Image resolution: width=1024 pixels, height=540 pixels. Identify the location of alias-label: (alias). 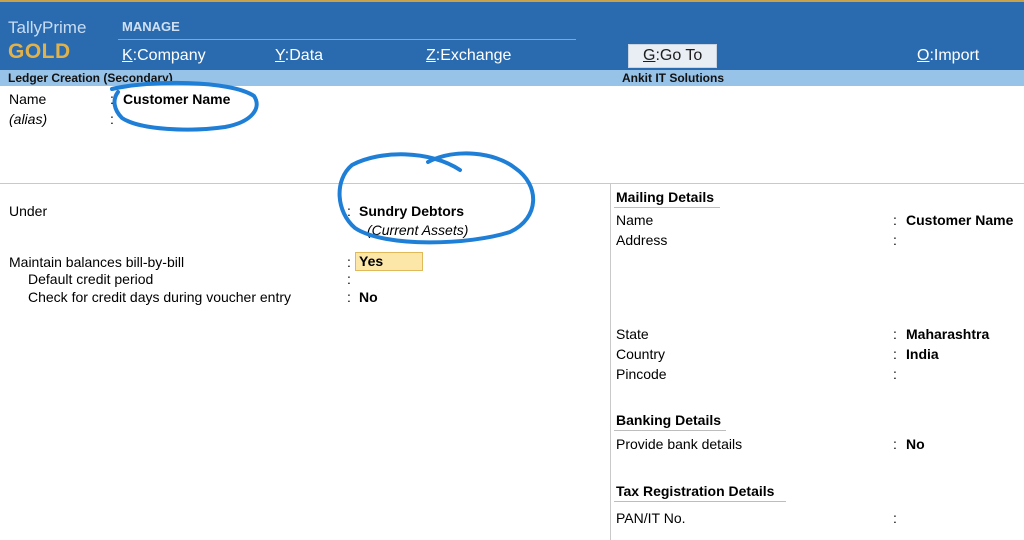
(28, 119).